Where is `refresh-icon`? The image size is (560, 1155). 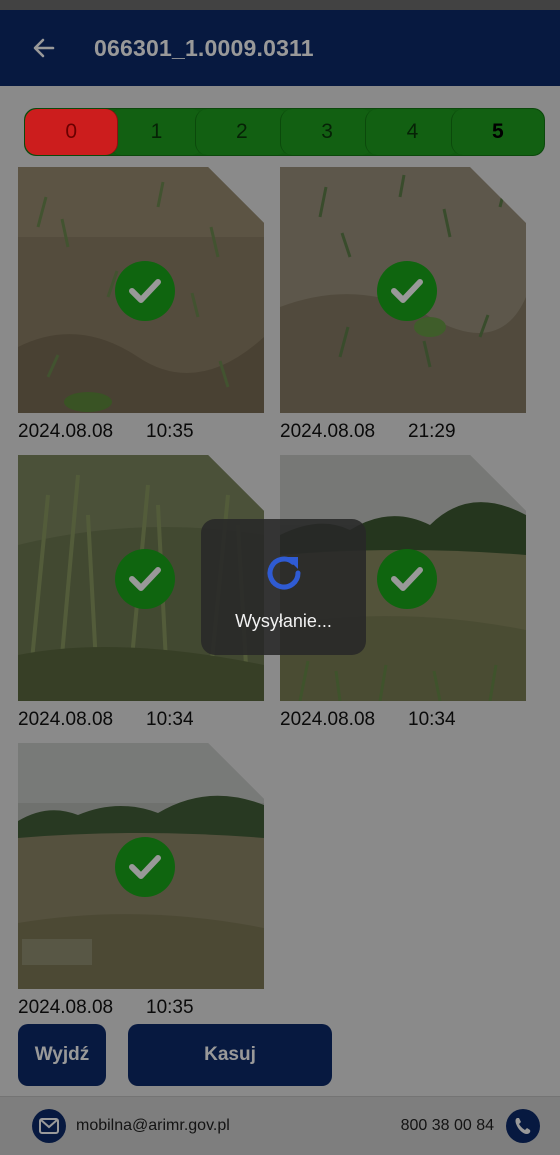
refresh-icon is located at coordinates (283, 573).